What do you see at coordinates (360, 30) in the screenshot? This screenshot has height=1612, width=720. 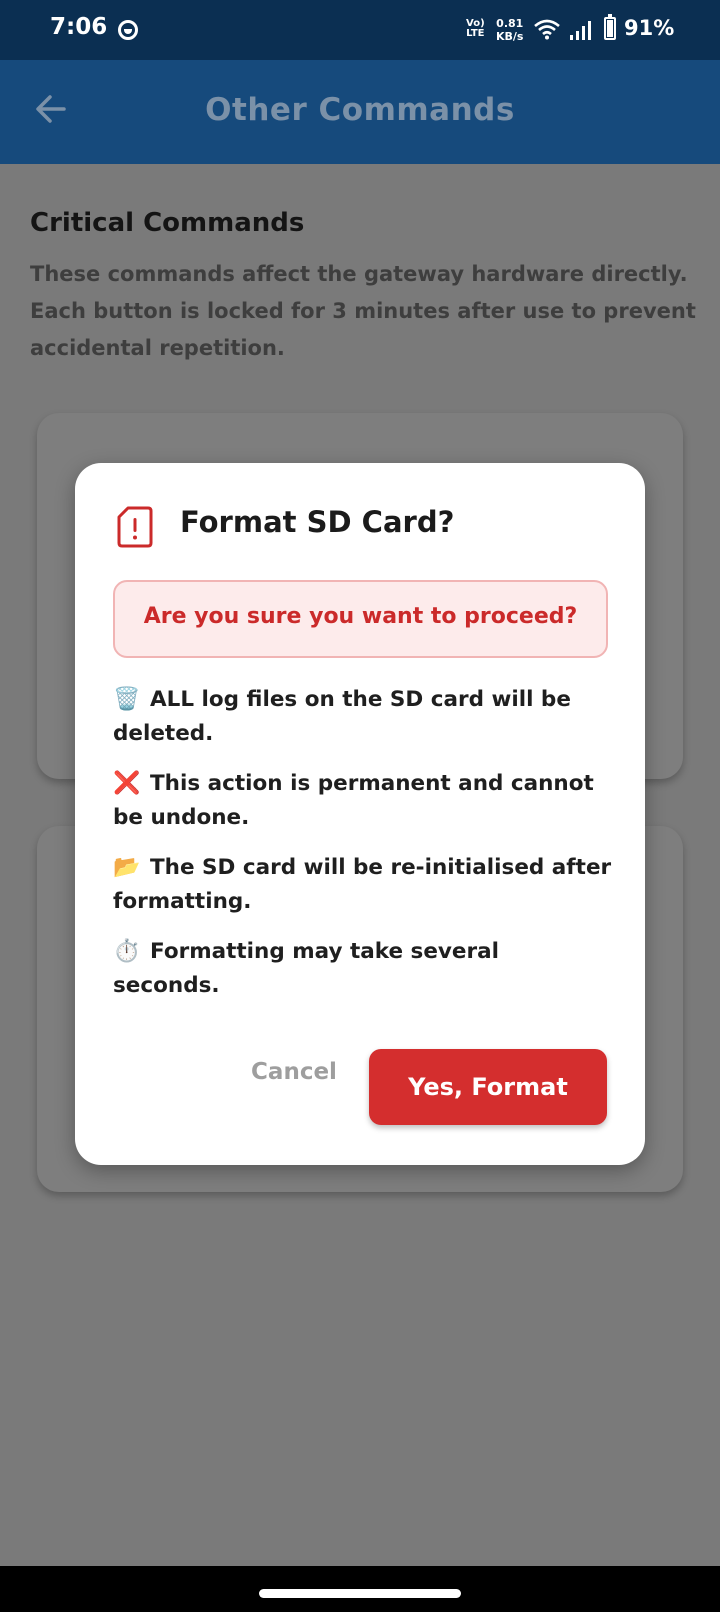 I see `status-bar: 7:06 Vo) LTE 0.81 KB/s 91%` at bounding box center [360, 30].